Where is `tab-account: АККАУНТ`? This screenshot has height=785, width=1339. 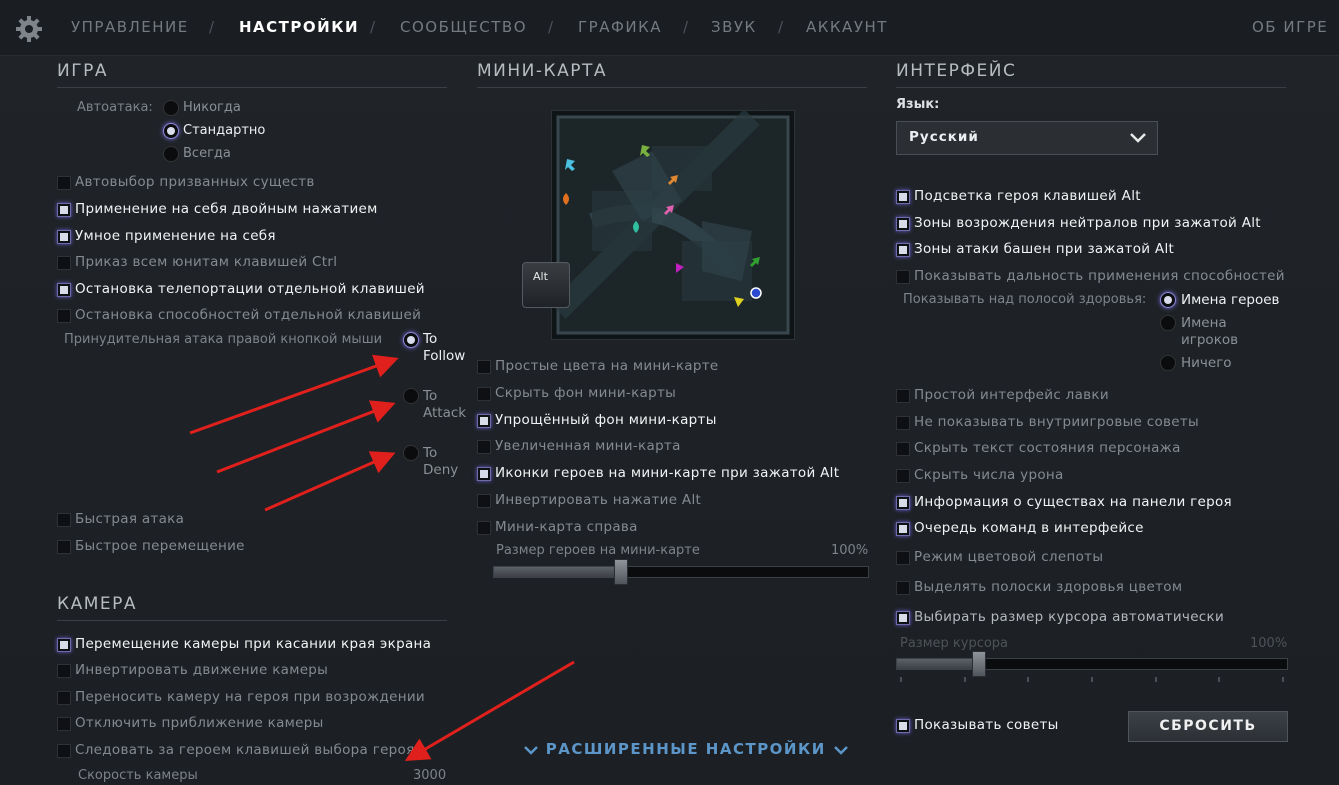 tab-account: АККАУНТ is located at coordinates (847, 27).